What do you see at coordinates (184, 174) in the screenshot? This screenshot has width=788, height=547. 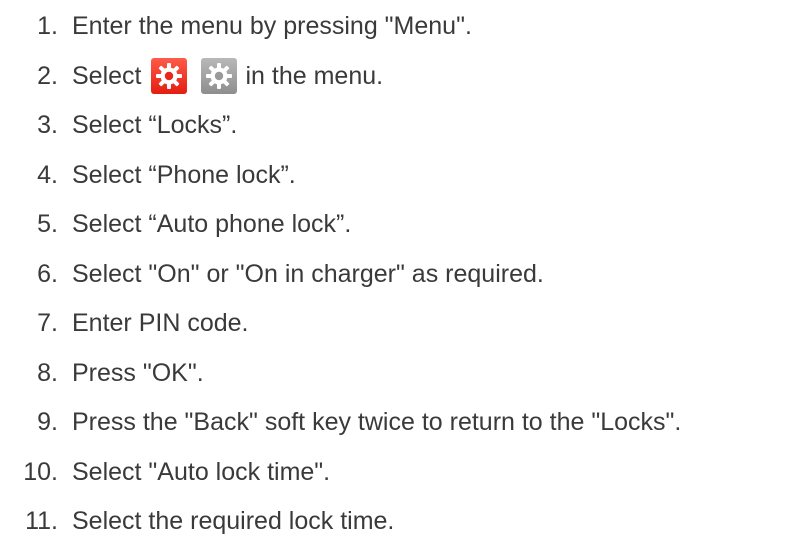 I see `step-text: Select “Phone lock”.` at bounding box center [184, 174].